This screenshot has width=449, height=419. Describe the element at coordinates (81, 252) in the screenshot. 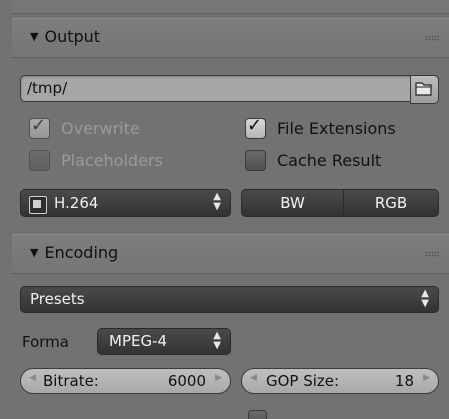

I see `encoding-title-text: Encoding` at that location.